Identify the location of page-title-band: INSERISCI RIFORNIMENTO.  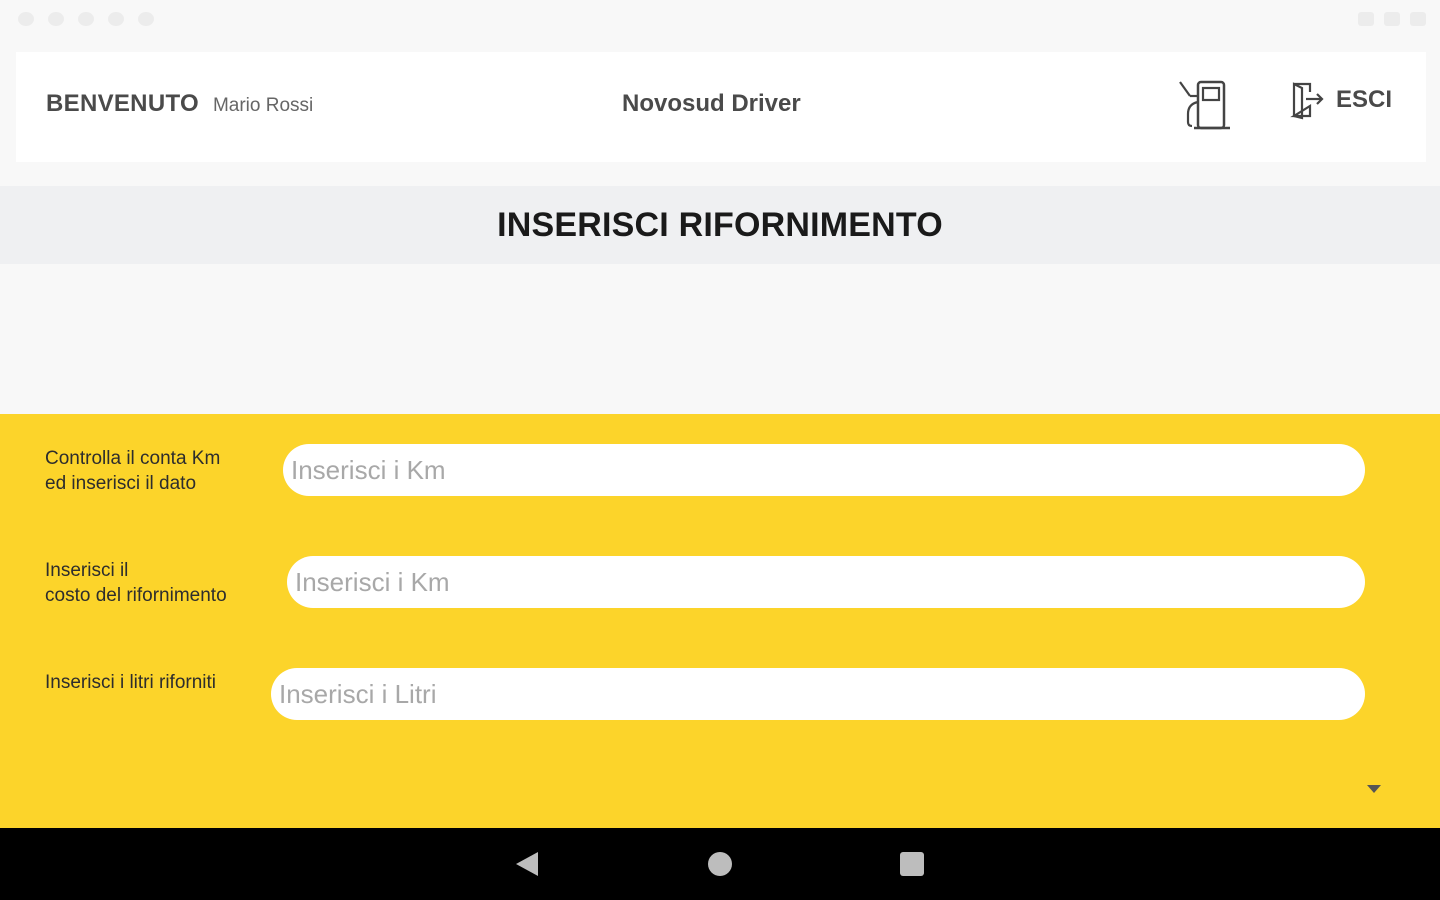
(720, 225).